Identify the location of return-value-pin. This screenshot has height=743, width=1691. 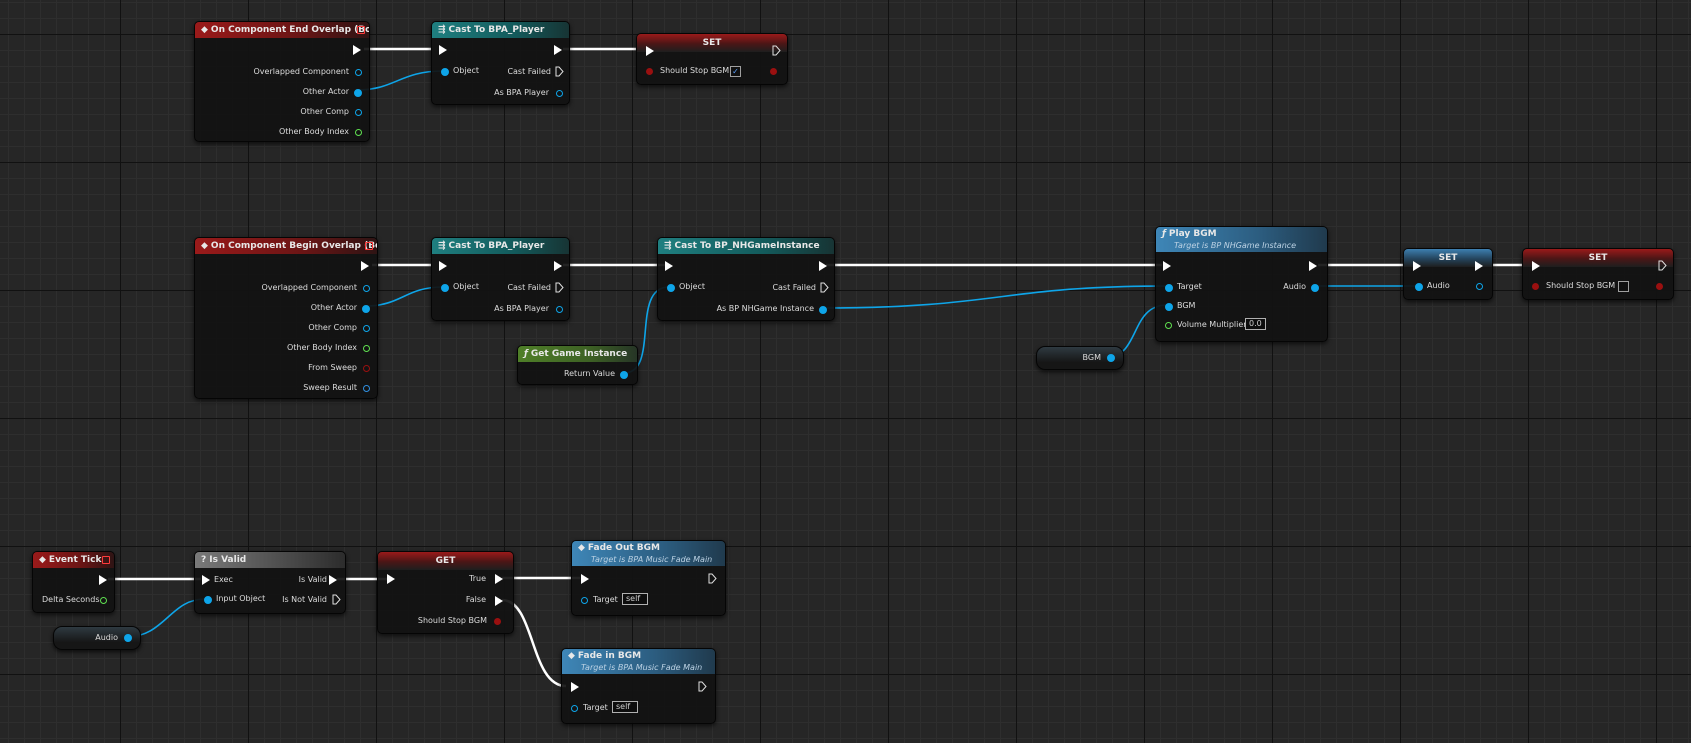
(624, 375).